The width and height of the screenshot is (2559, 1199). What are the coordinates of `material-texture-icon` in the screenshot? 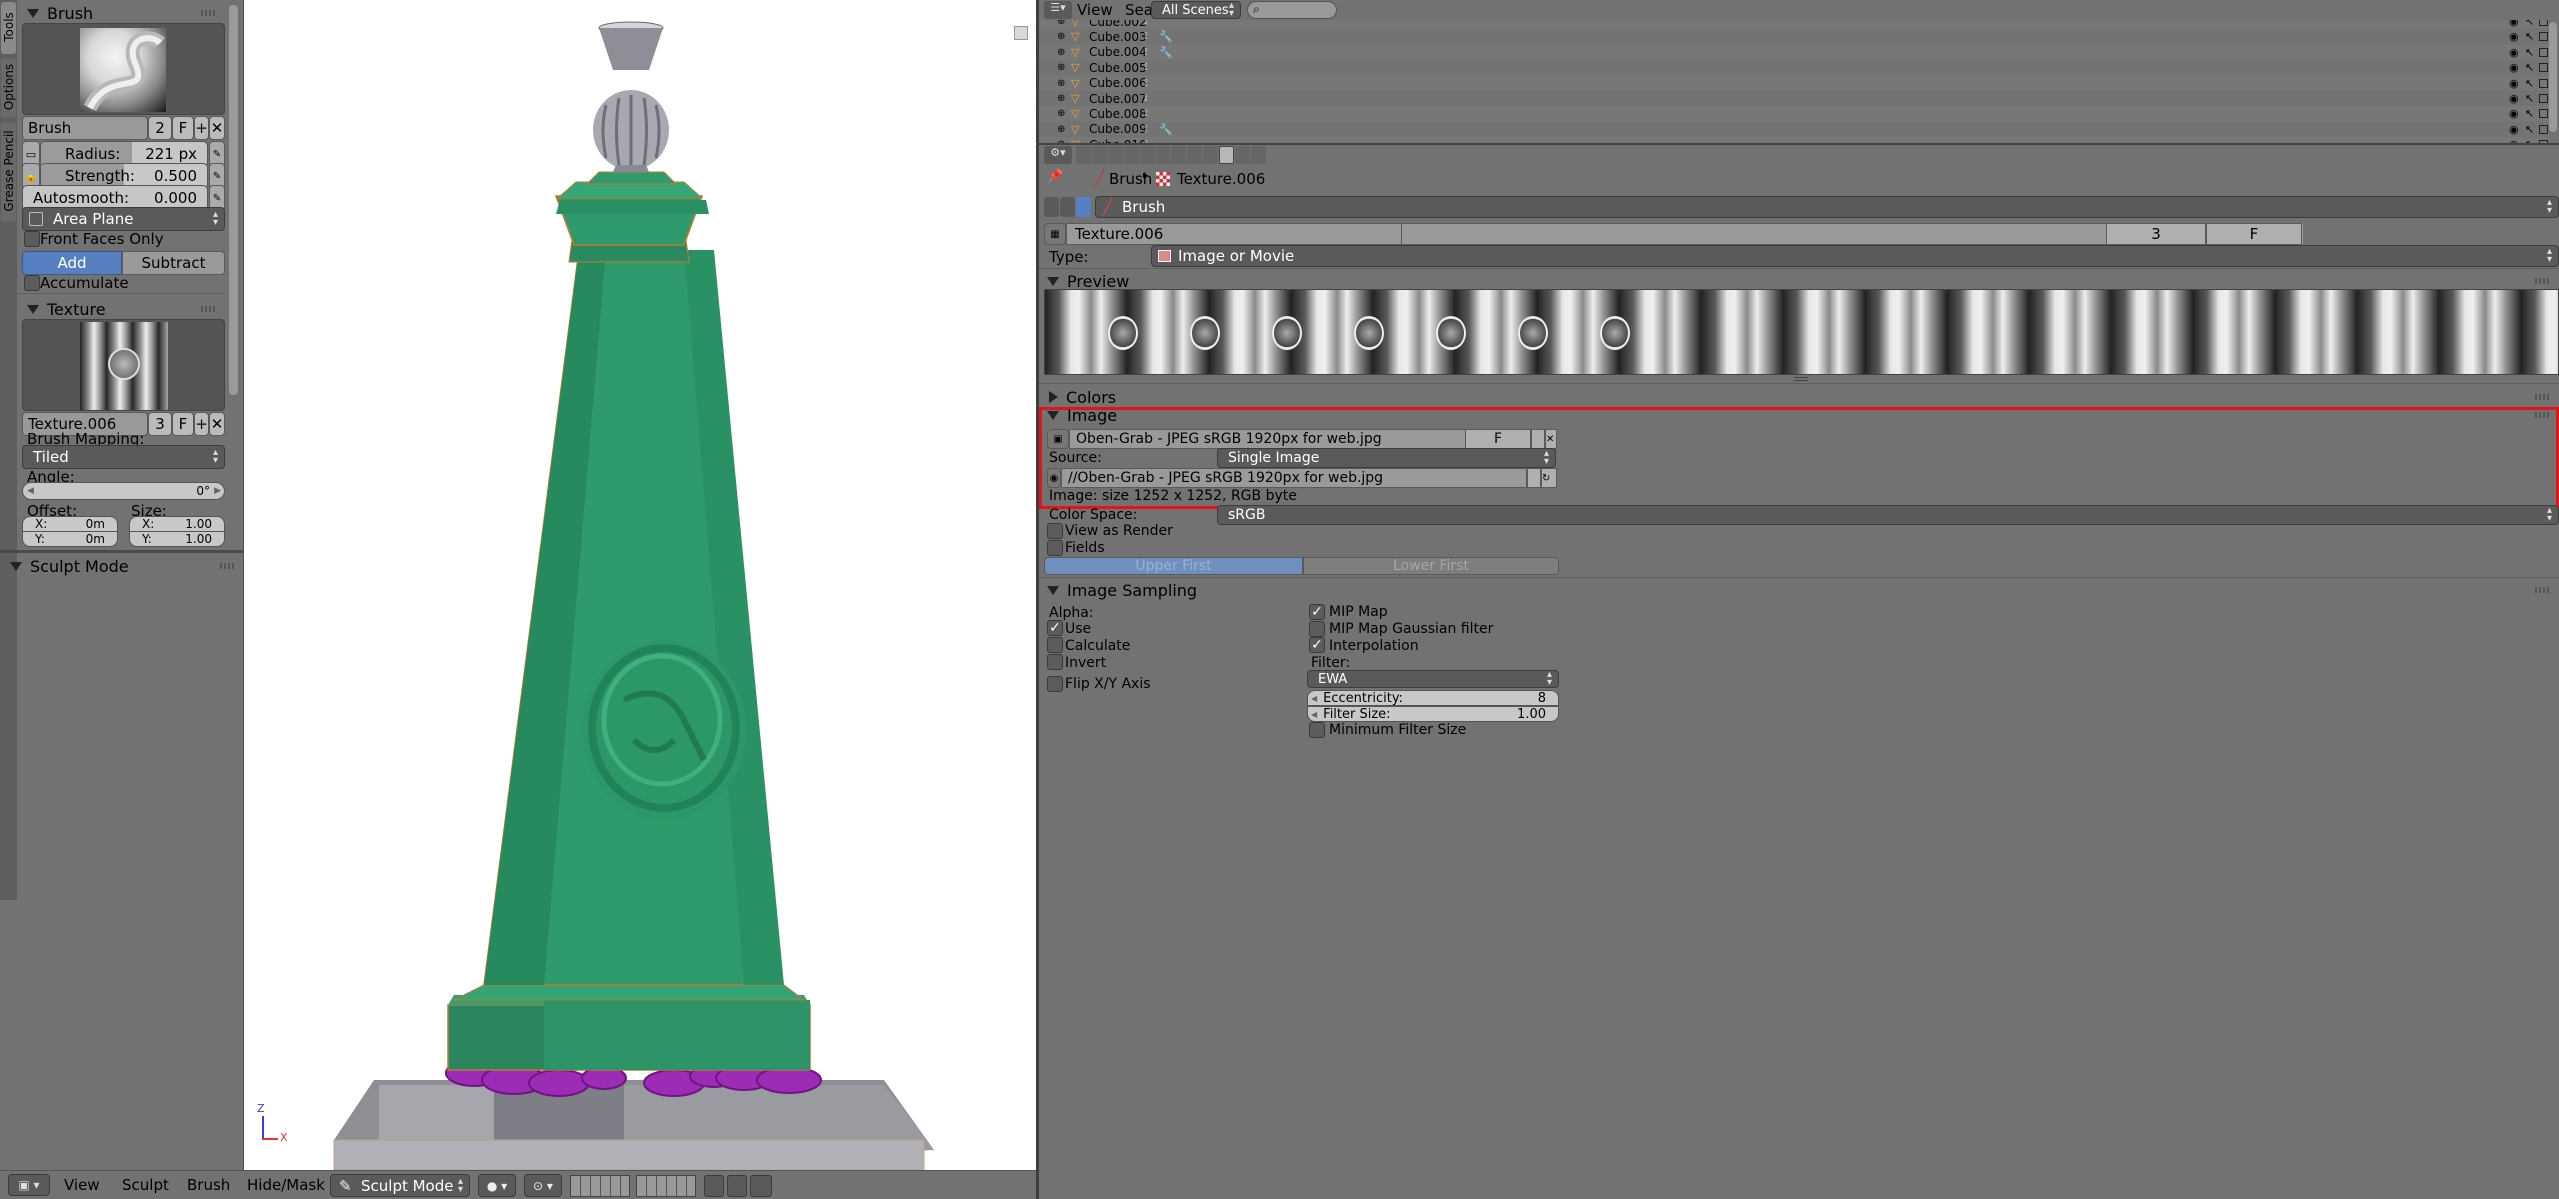 It's located at (1067, 207).